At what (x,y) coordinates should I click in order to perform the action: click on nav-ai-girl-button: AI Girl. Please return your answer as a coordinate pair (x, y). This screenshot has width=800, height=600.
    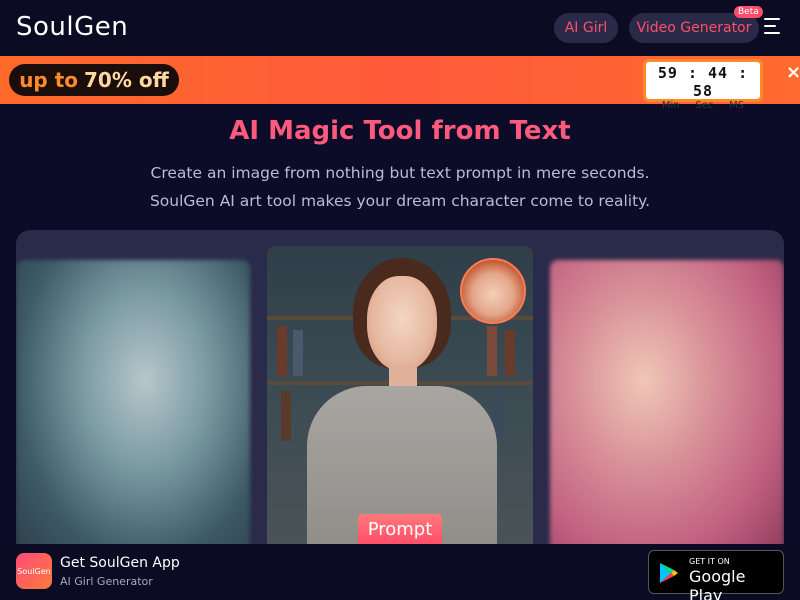
    Looking at the image, I should click on (586, 28).